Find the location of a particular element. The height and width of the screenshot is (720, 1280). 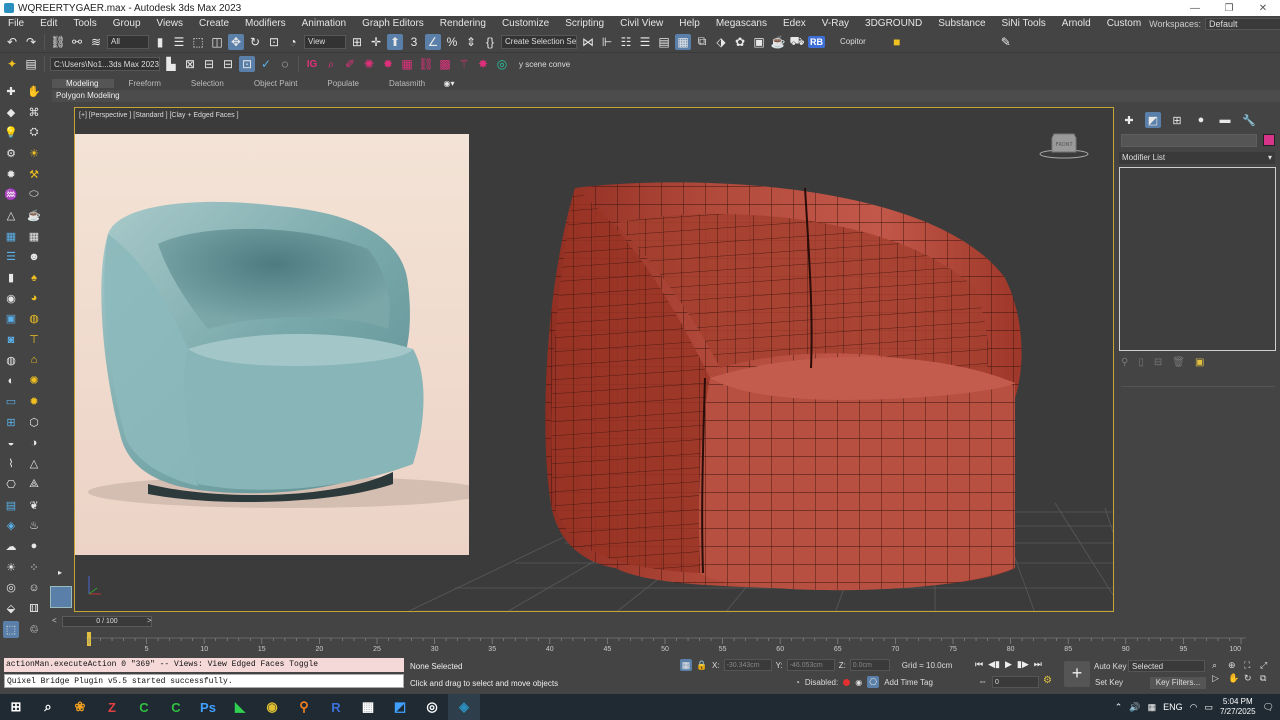

notification-icon: 🗨 is located at coordinates (1268, 707).